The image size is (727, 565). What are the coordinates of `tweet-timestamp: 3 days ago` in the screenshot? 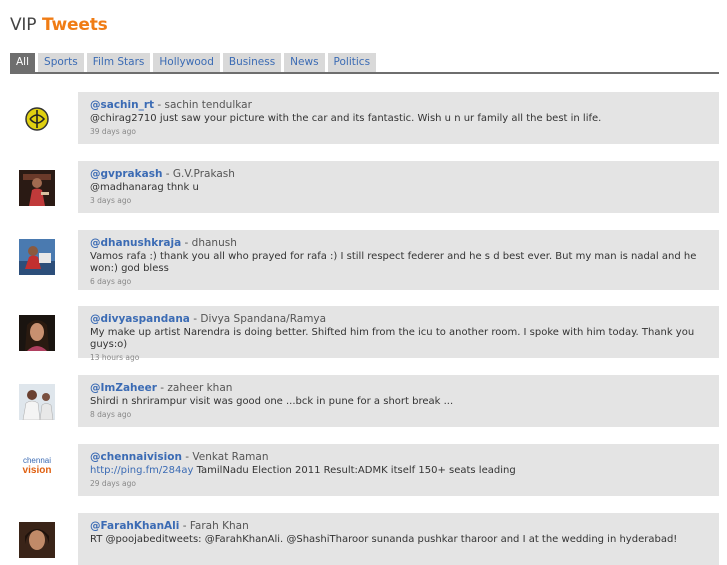 It's located at (111, 200).